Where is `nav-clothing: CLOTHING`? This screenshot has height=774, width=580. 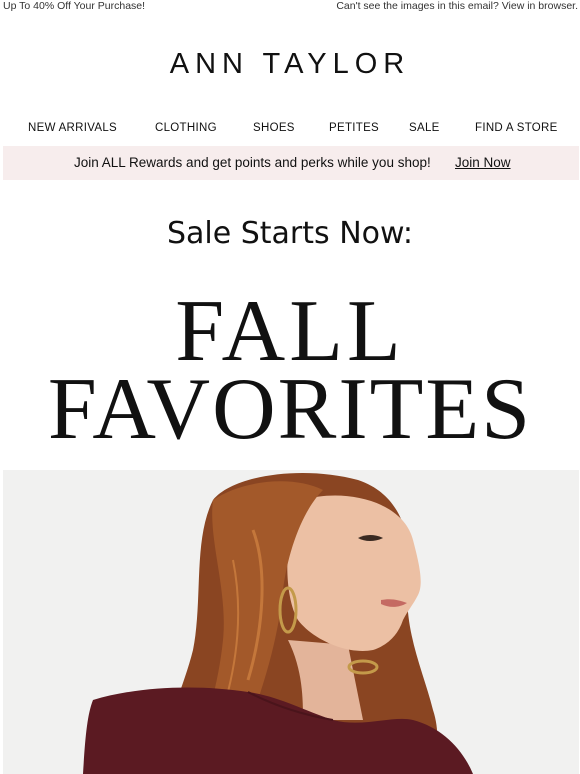
nav-clothing: CLOTHING is located at coordinates (186, 128).